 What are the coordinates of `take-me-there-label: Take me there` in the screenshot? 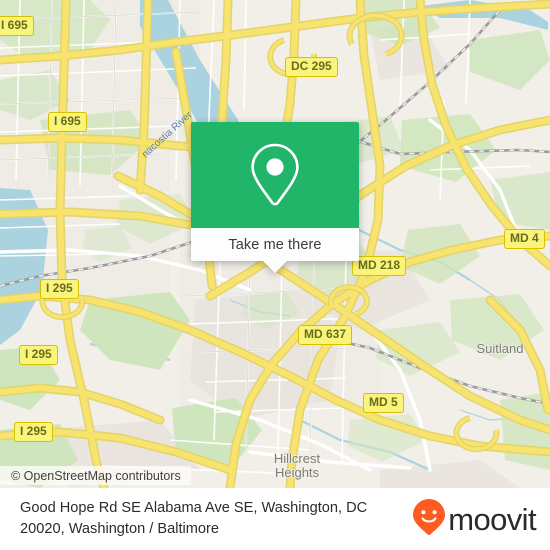 It's located at (275, 244).